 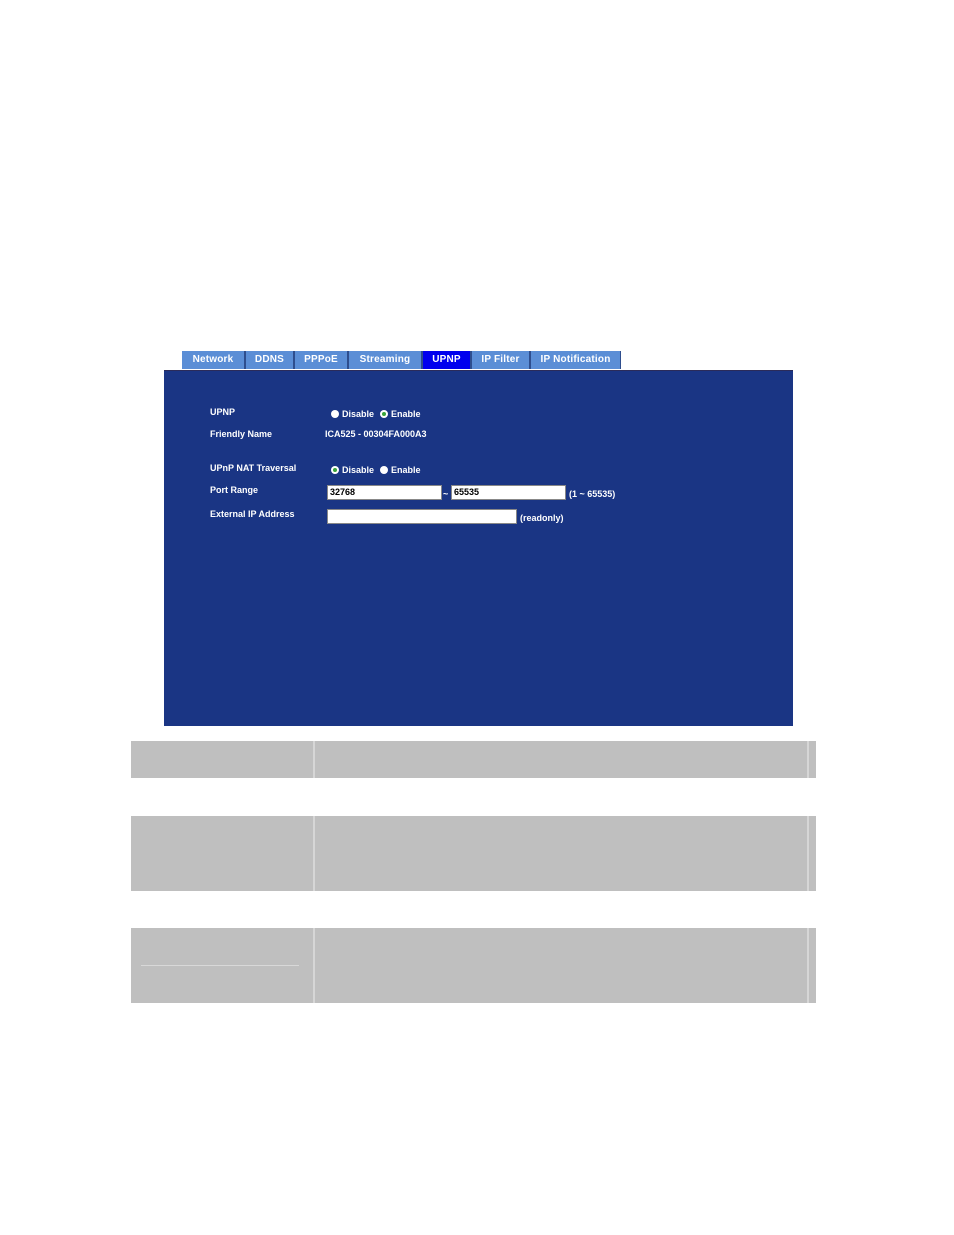 I want to click on external-ip-hint: (readonly), so click(x=542, y=518).